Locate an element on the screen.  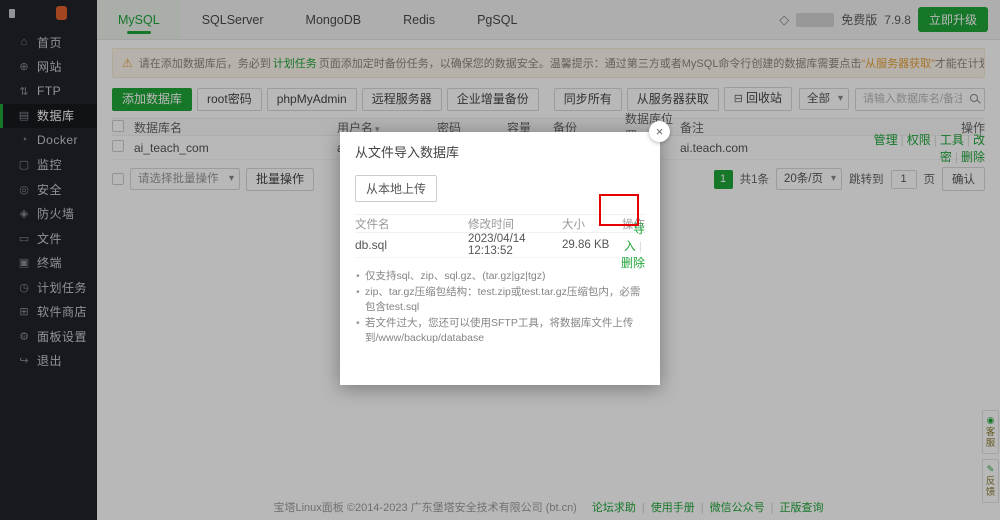
file-size: 29.86 KB is located at coordinates (586, 245).